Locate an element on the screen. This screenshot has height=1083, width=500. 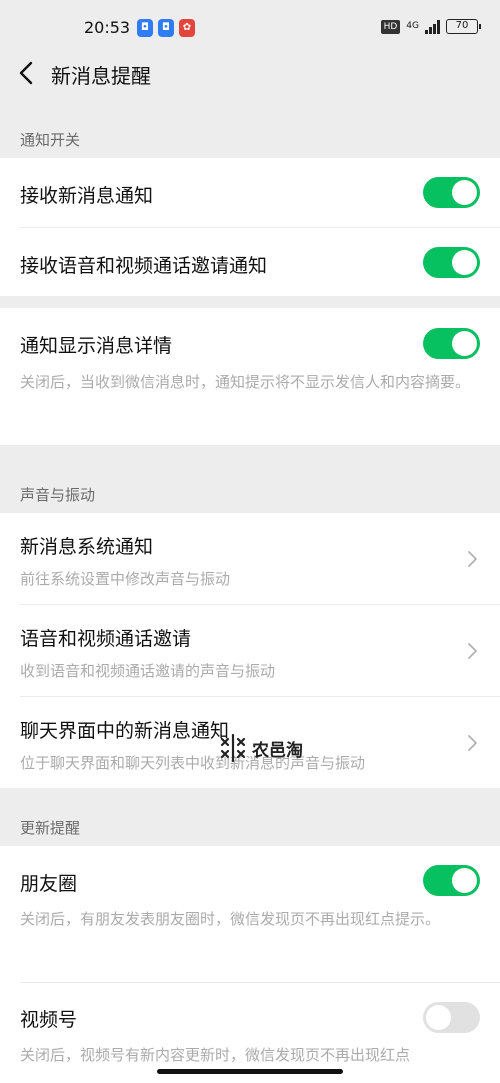
row-channels: 视频号 关闭后，视频号有新内容更新时，微信发现页不再出现红点 is located at coordinates (250, 1033).